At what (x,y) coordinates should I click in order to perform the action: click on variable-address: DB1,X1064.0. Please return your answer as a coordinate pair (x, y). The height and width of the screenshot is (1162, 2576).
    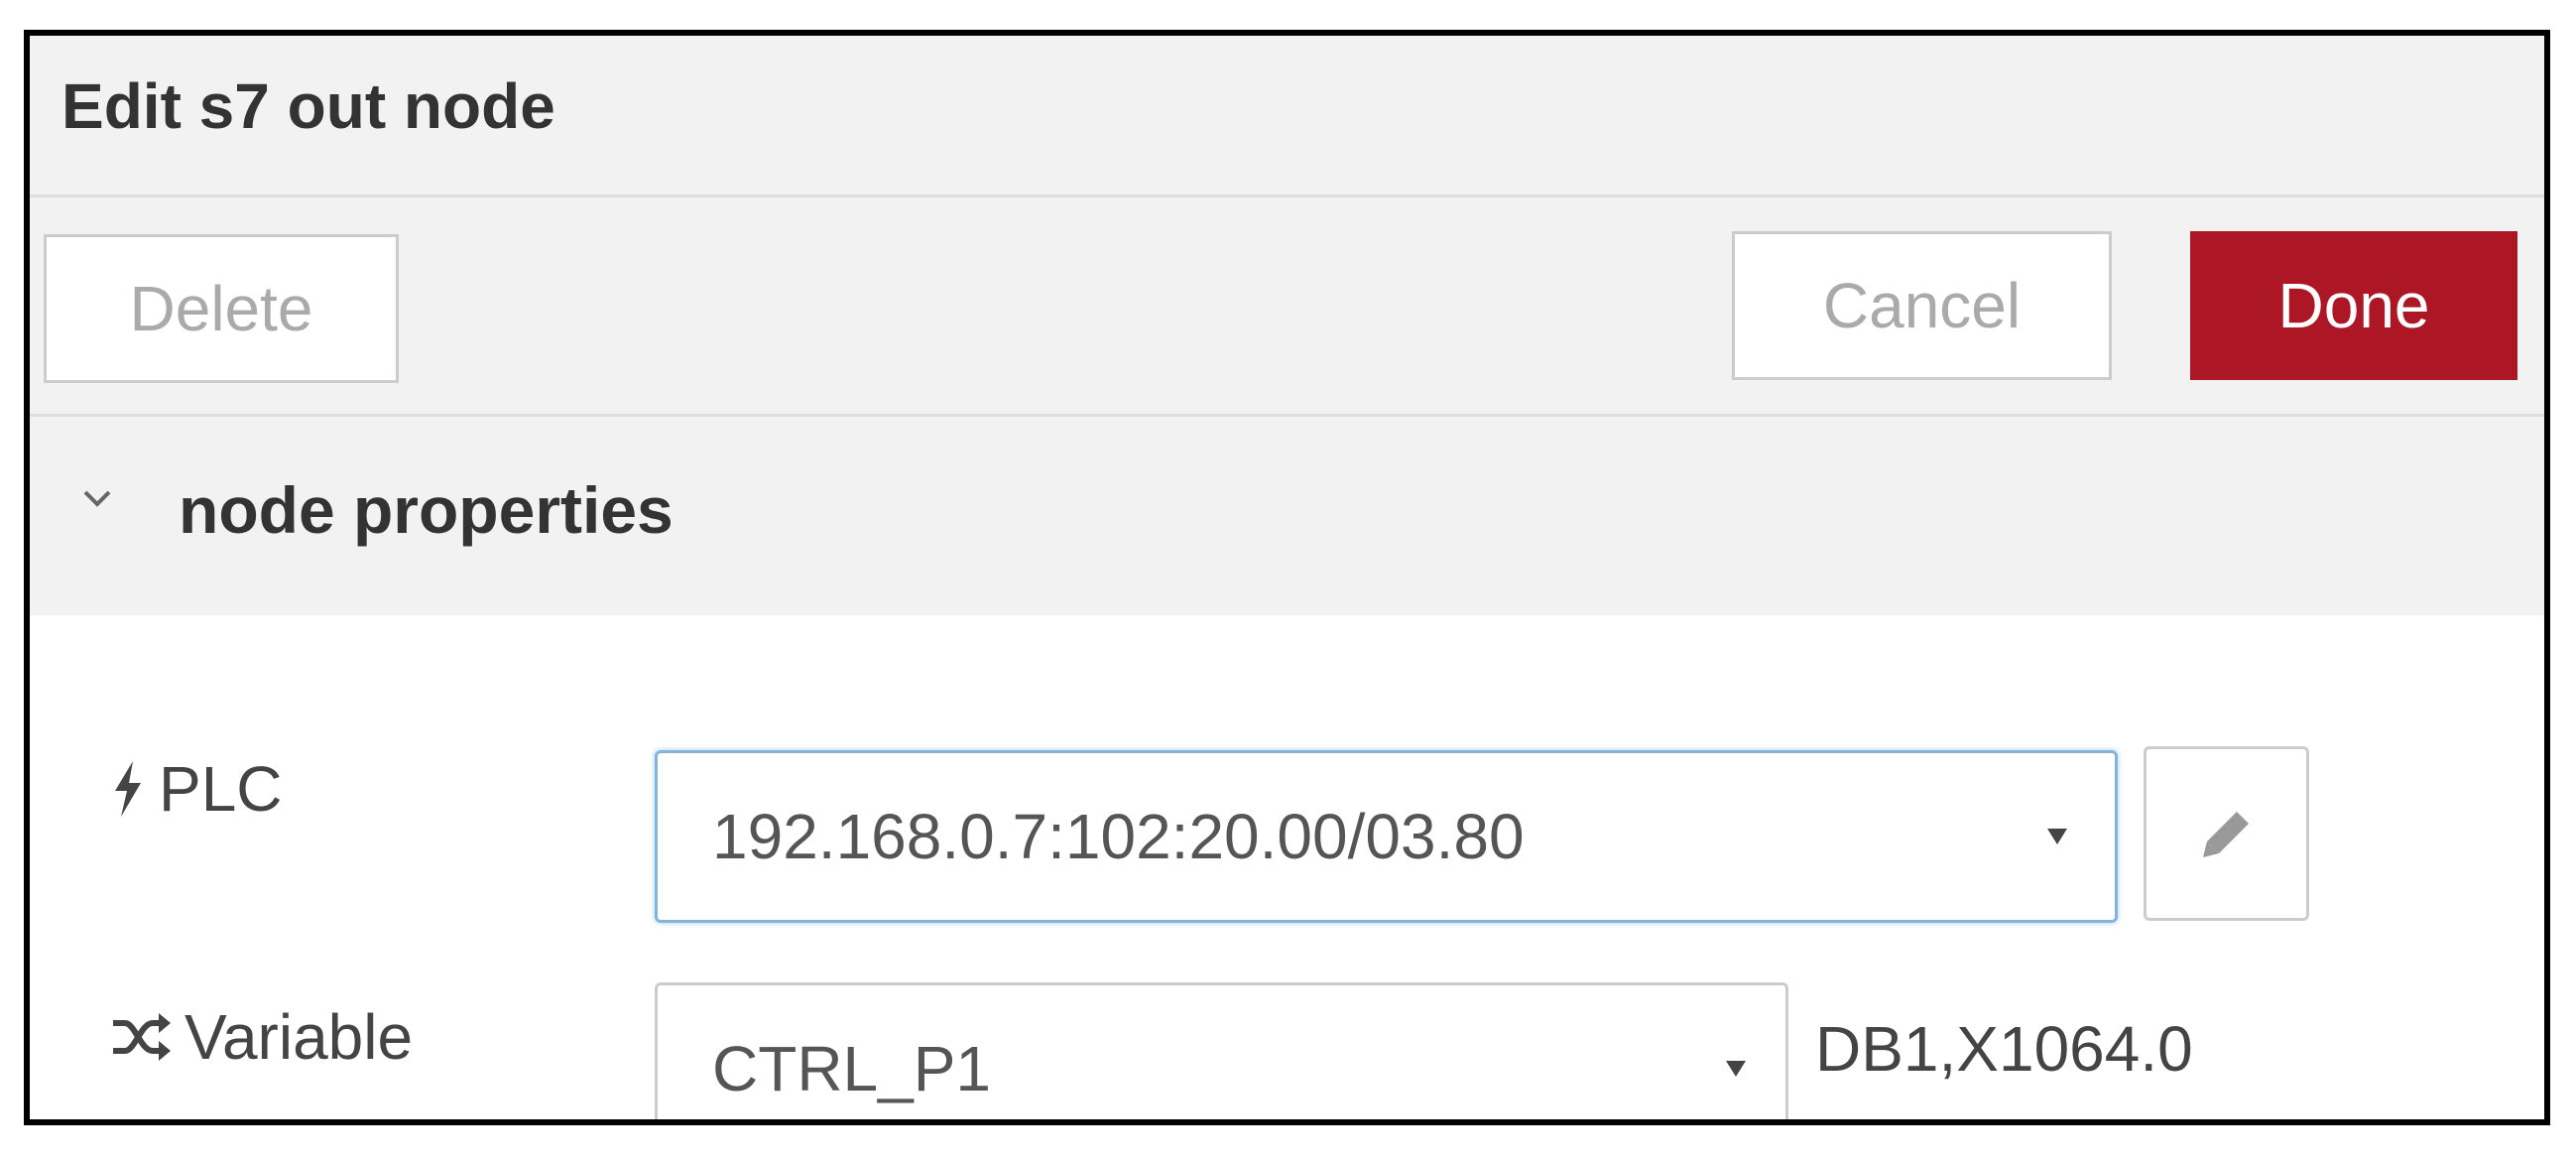
    Looking at the image, I should click on (2004, 1049).